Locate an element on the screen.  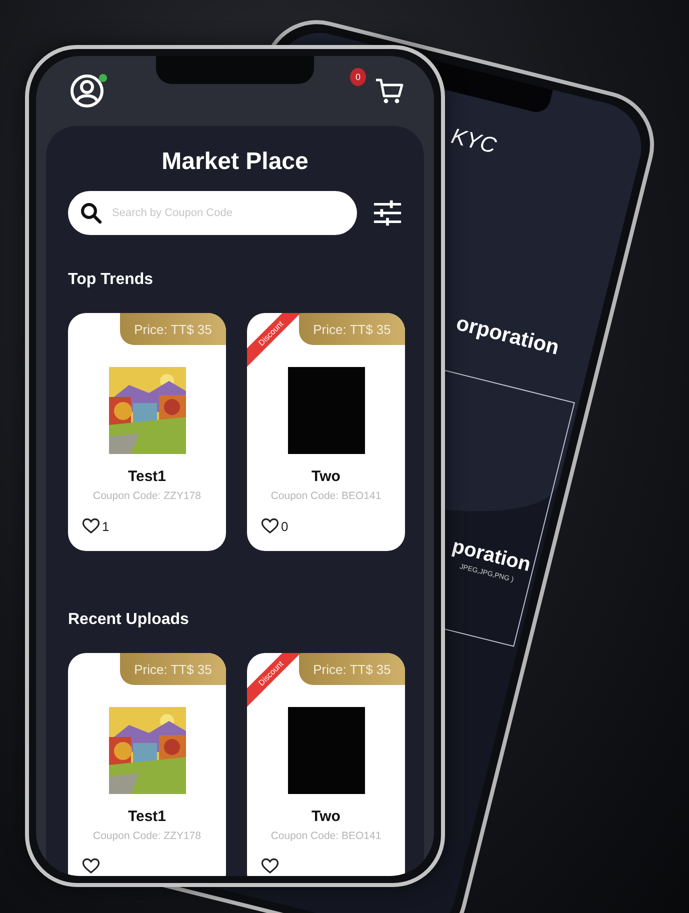
screen-title: KYC is located at coordinates (473, 141).